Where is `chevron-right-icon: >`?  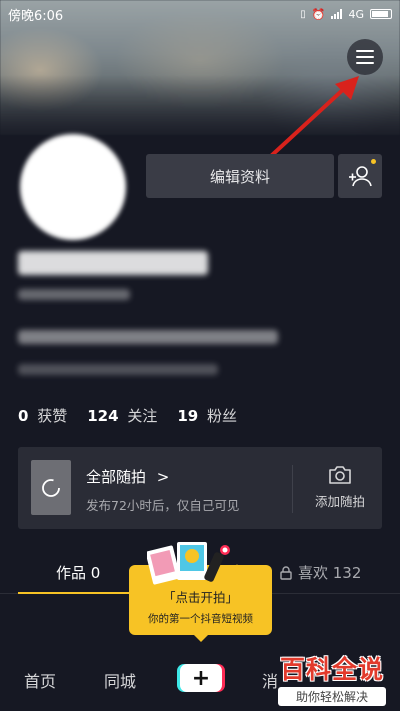
chevron-right-icon: > is located at coordinates (163, 477).